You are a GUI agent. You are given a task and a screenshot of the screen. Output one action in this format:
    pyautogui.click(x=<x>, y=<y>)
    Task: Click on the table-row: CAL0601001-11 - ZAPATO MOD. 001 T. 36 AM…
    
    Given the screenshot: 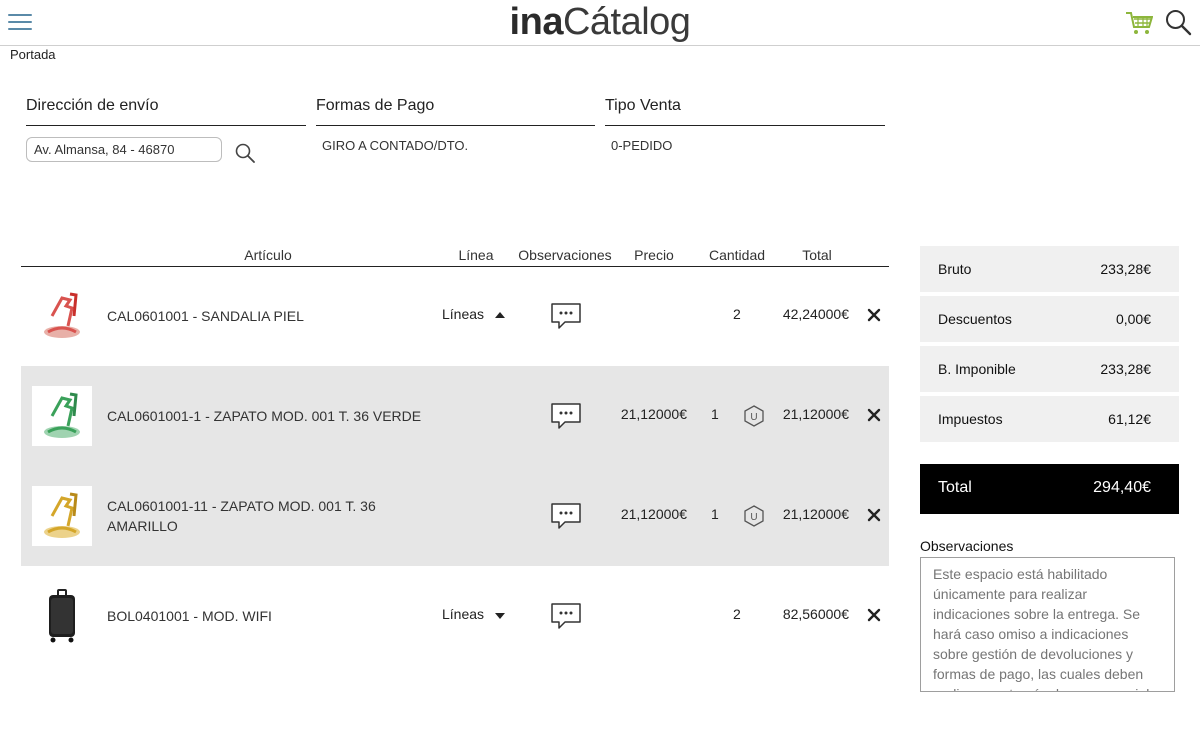 What is the action you would take?
    pyautogui.click(x=455, y=516)
    